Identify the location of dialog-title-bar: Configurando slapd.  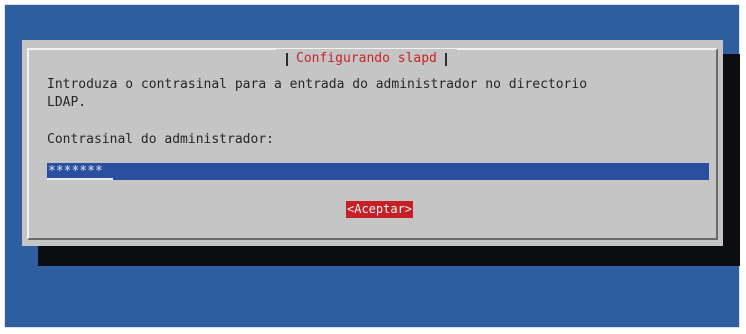
(366, 59).